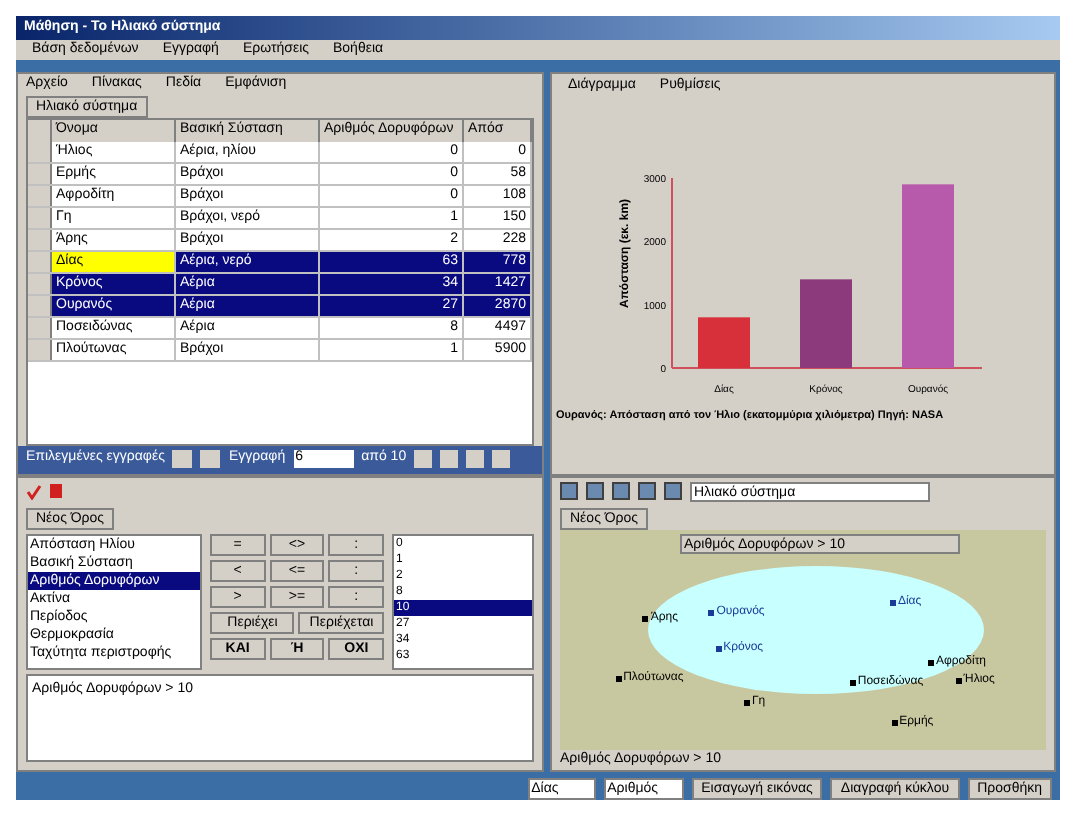  What do you see at coordinates (34, 491) in the screenshot?
I see `check-icon` at bounding box center [34, 491].